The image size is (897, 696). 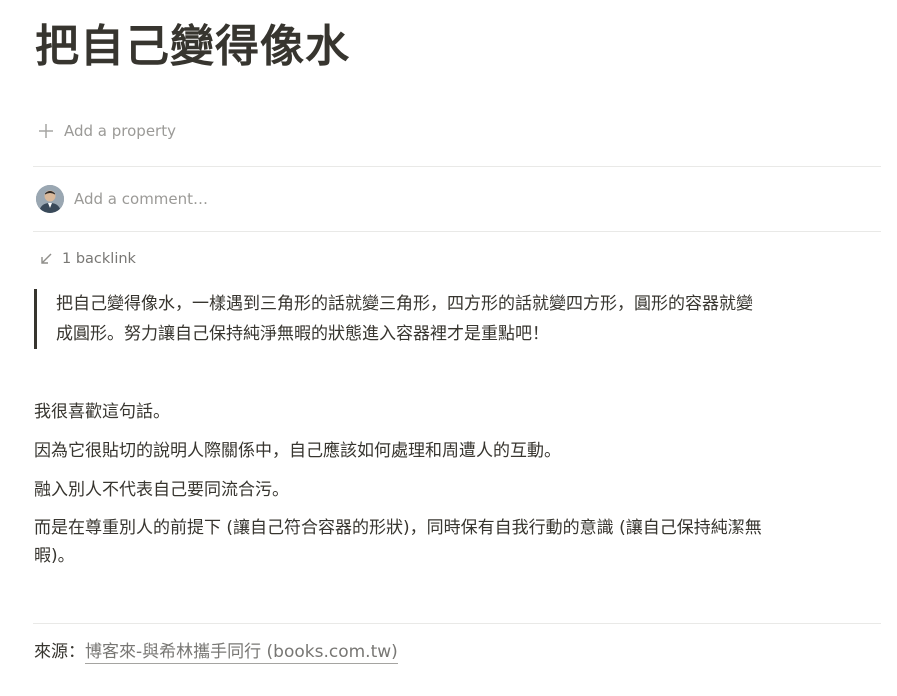 I want to click on user-avatar, so click(x=50, y=199).